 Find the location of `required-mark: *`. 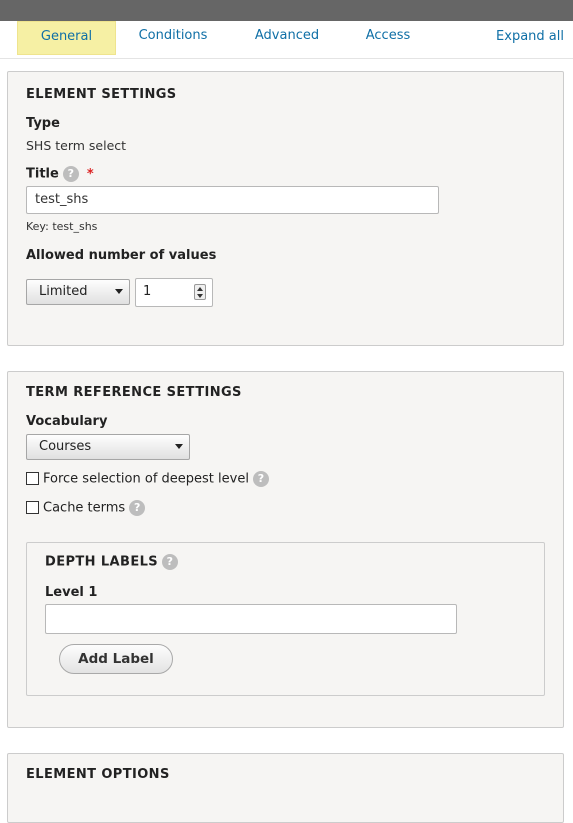

required-mark: * is located at coordinates (90, 174).